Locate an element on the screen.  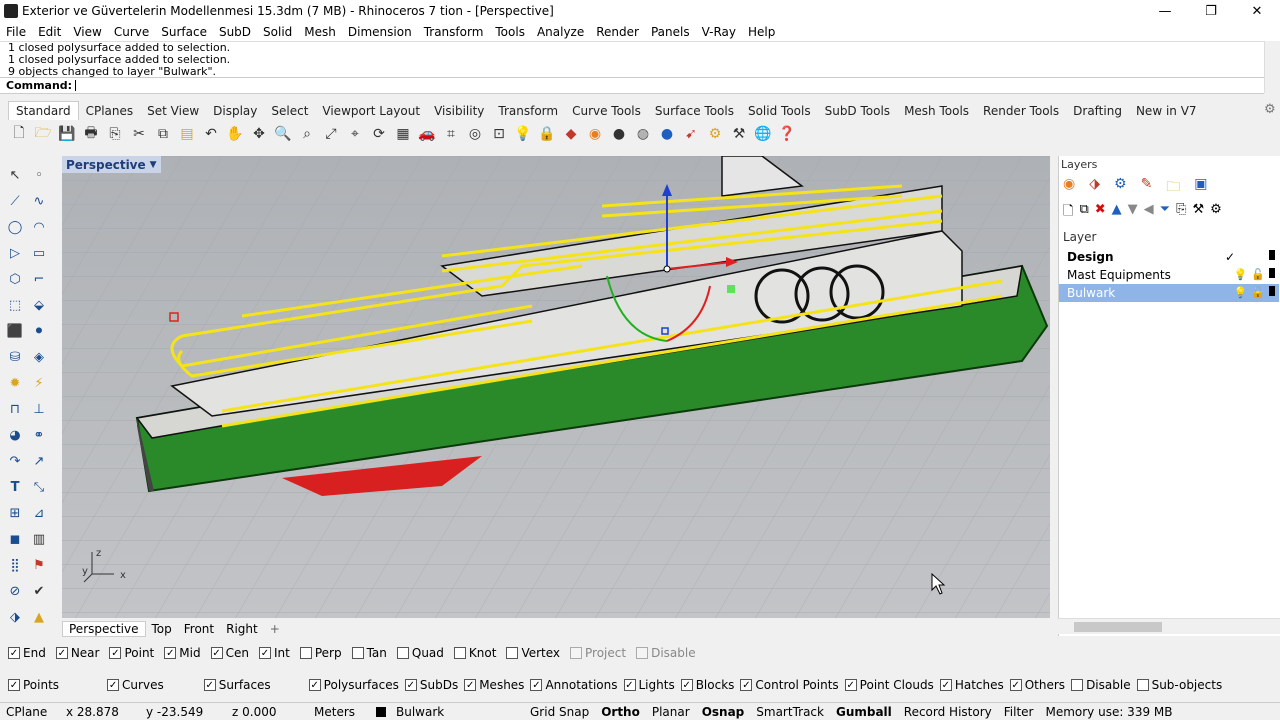
cut-icon: ✂ is located at coordinates (139, 134).